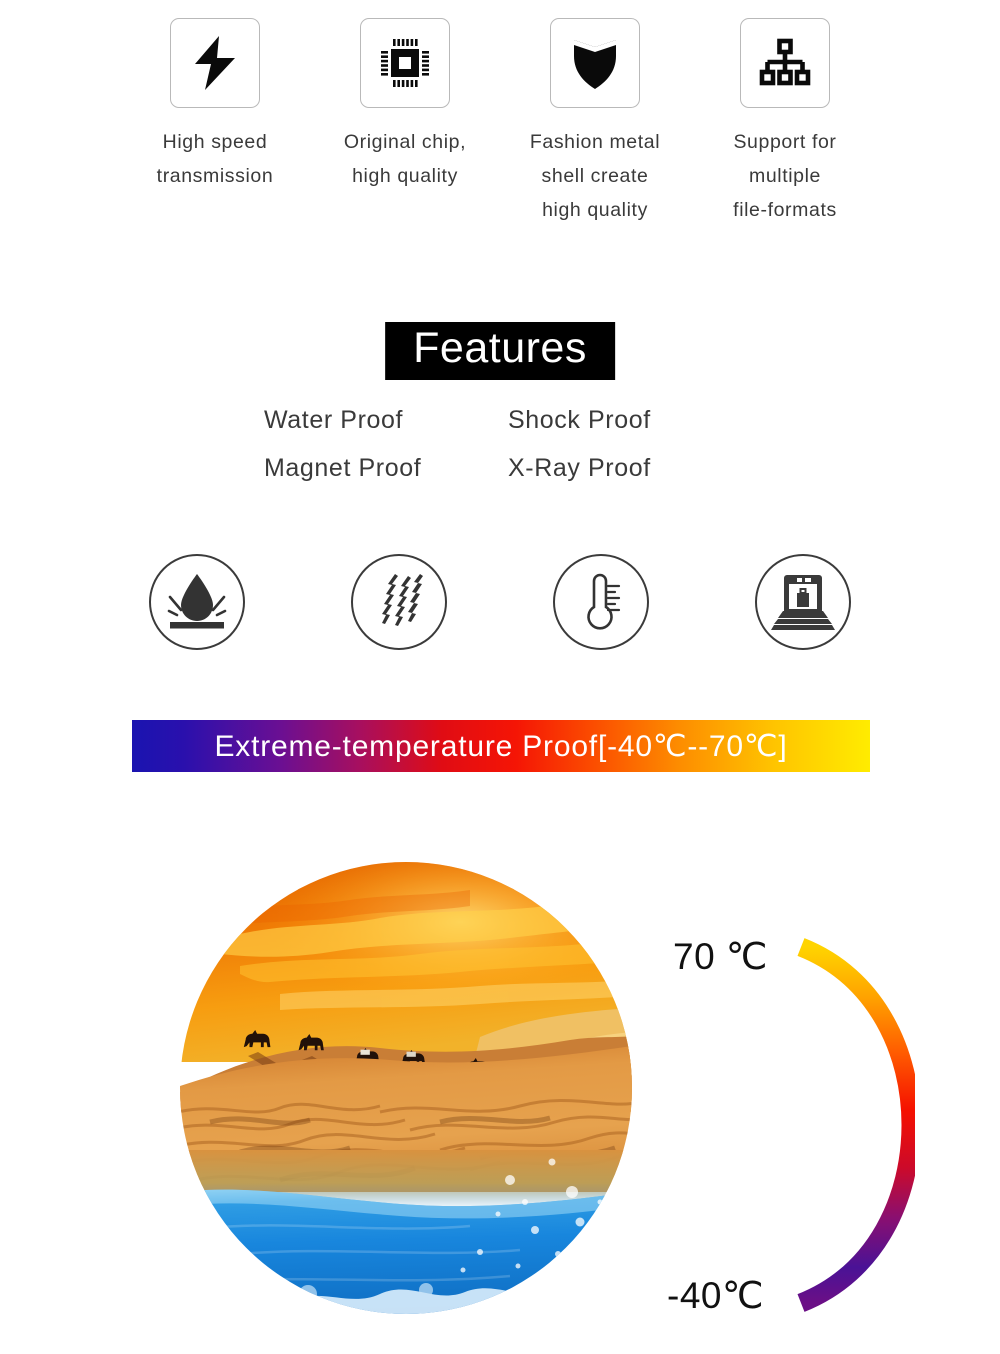 This screenshot has height=1354, width=1000. I want to click on proof-icon-cell-shock, so click(399, 602).